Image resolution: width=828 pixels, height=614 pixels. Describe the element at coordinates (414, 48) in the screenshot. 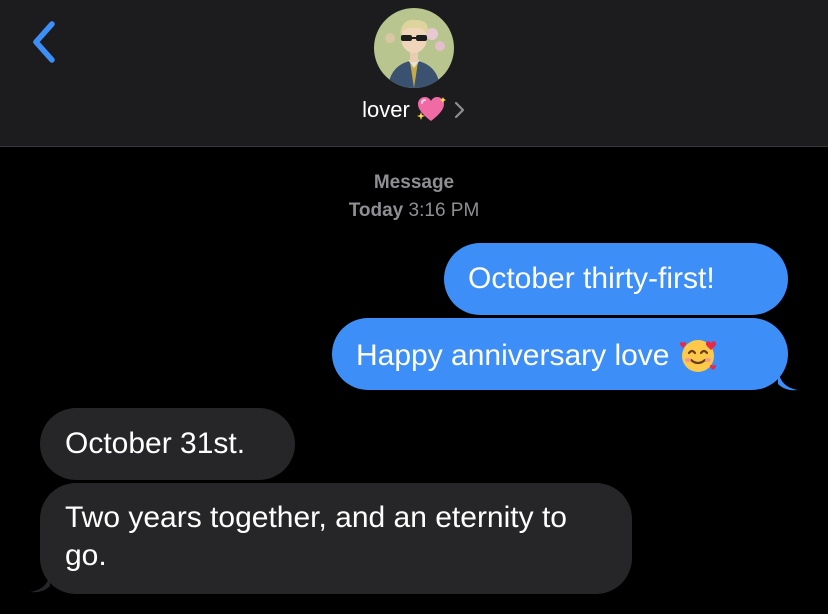

I see `contact-avatar` at that location.